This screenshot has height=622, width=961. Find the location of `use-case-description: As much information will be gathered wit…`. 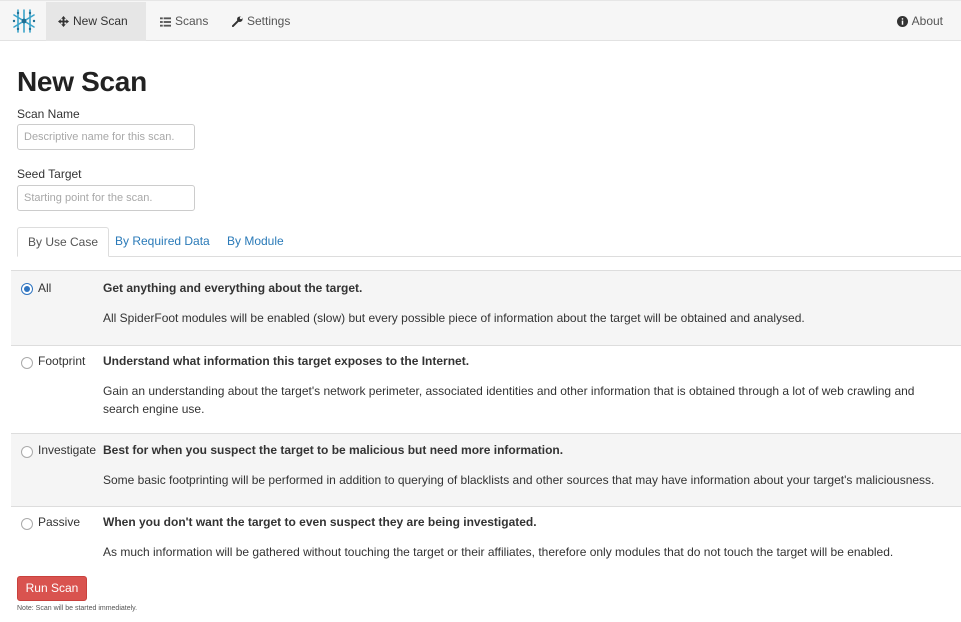

use-case-description: As much information will be gathered wit… is located at coordinates (498, 552).